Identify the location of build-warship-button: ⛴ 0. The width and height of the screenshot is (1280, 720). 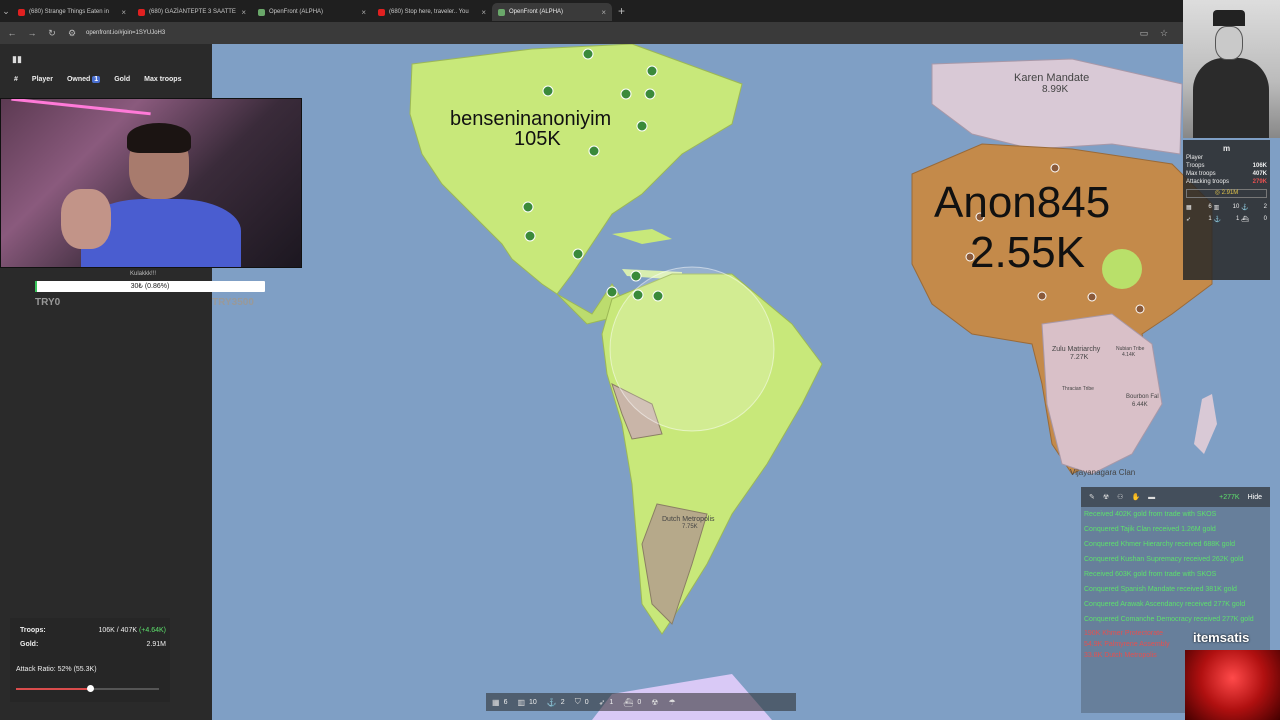
(632, 702).